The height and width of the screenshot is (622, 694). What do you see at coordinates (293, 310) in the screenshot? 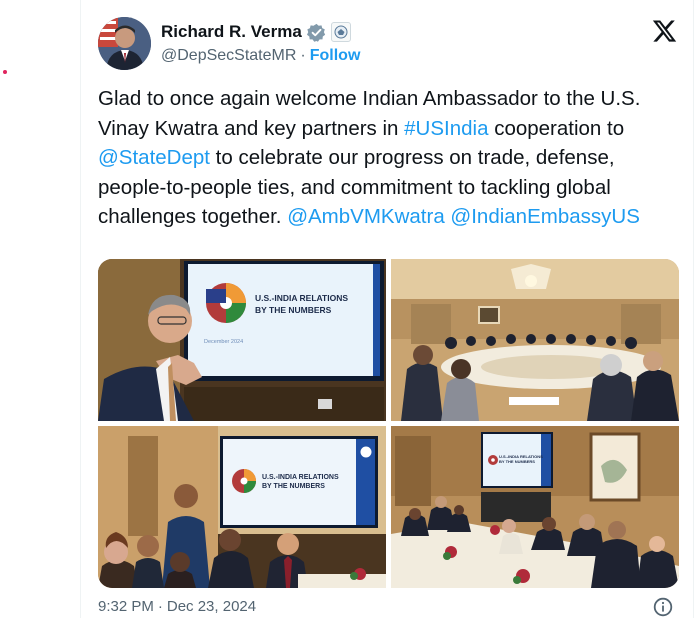
I see `screen1-title-2: BY THE NUMBERS` at bounding box center [293, 310].